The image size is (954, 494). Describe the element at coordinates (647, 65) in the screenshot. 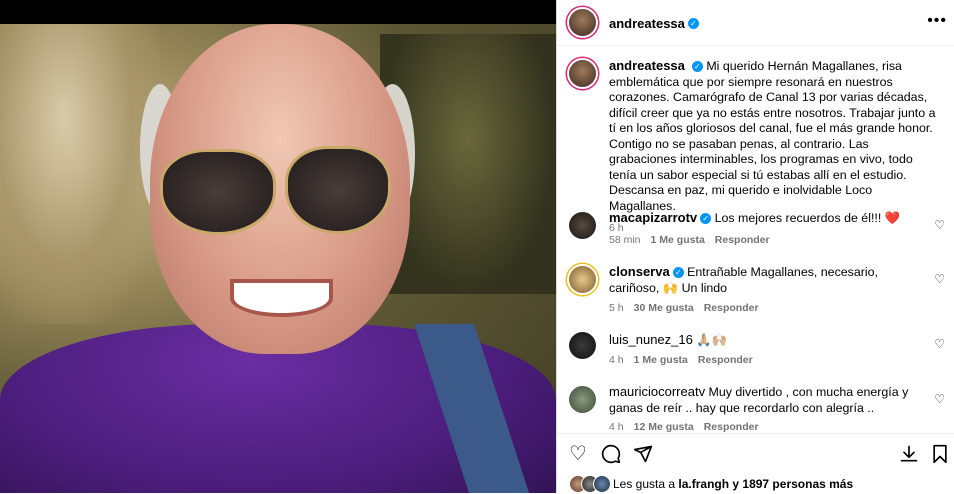

I see `caption-username: andreatessa` at that location.